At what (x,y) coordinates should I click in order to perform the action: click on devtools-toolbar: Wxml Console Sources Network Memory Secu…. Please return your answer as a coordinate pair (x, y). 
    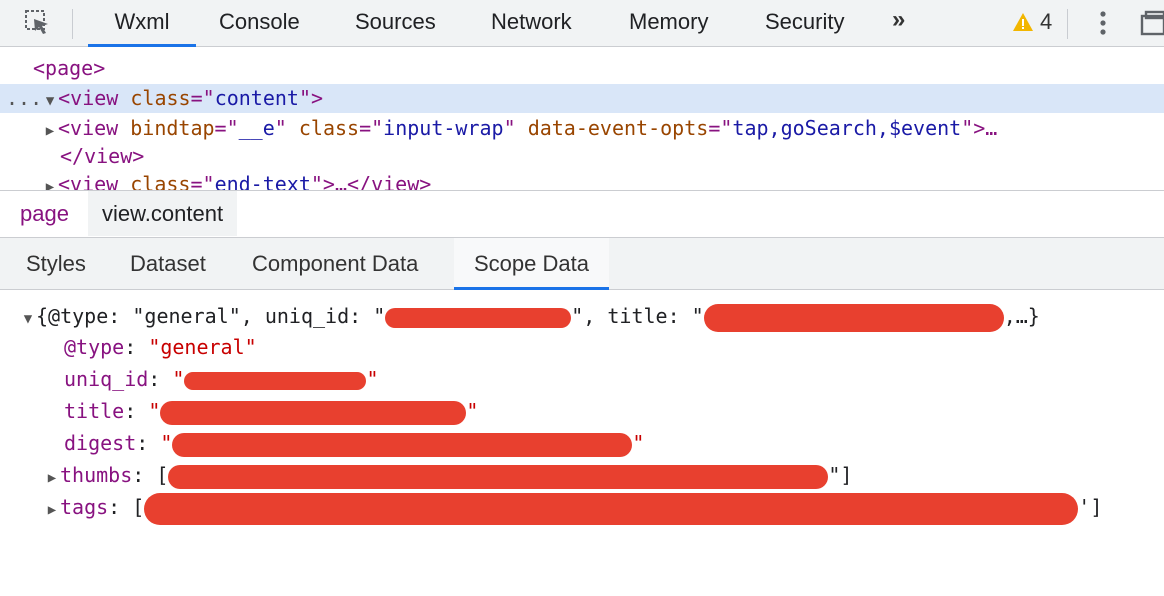
    Looking at the image, I should click on (582, 23).